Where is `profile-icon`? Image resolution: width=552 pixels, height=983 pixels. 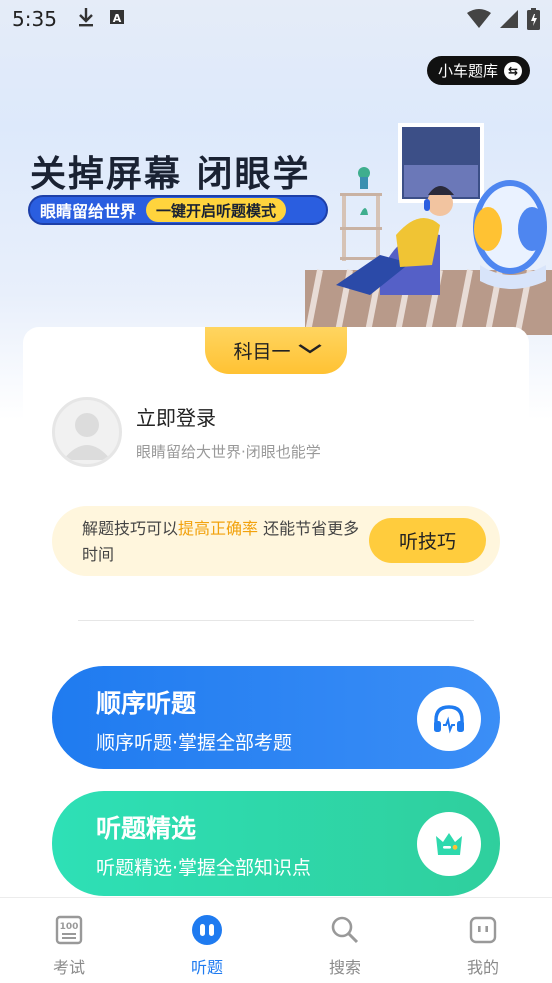 profile-icon is located at coordinates (483, 930).